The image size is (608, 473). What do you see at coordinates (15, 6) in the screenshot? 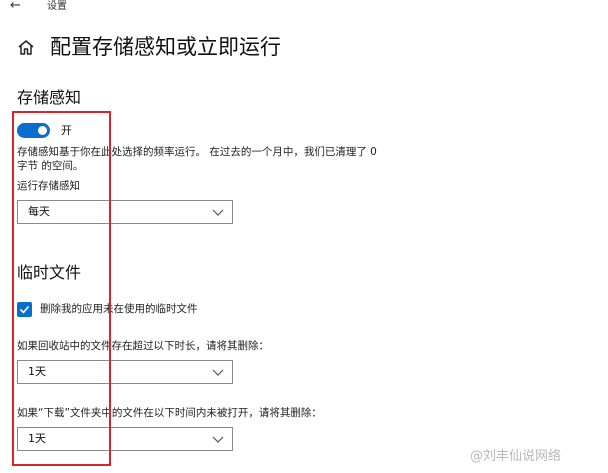
I see `back-arrow-icon: ←` at bounding box center [15, 6].